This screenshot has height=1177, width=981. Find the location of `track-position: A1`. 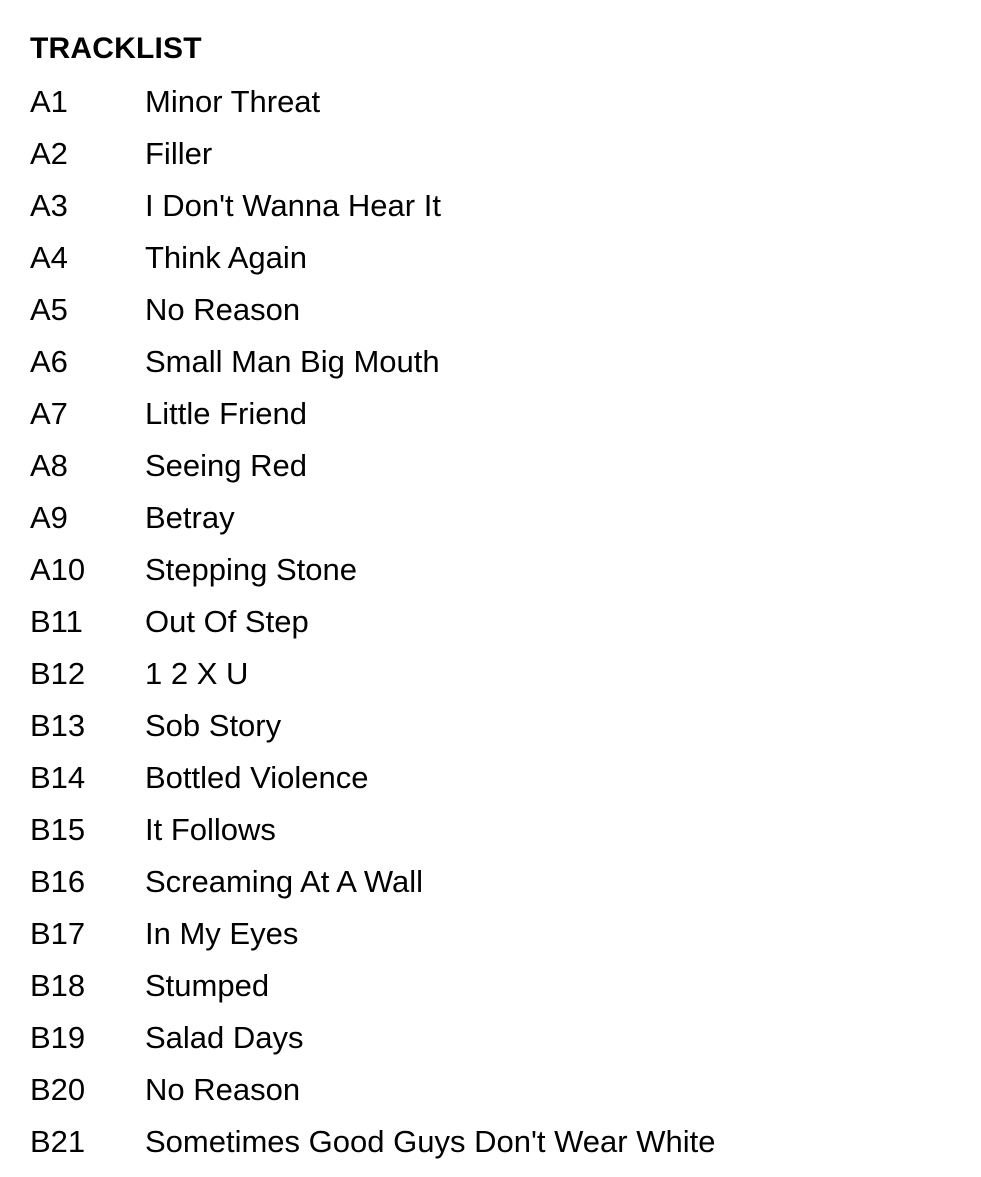

track-position: A1 is located at coordinates (49, 101).